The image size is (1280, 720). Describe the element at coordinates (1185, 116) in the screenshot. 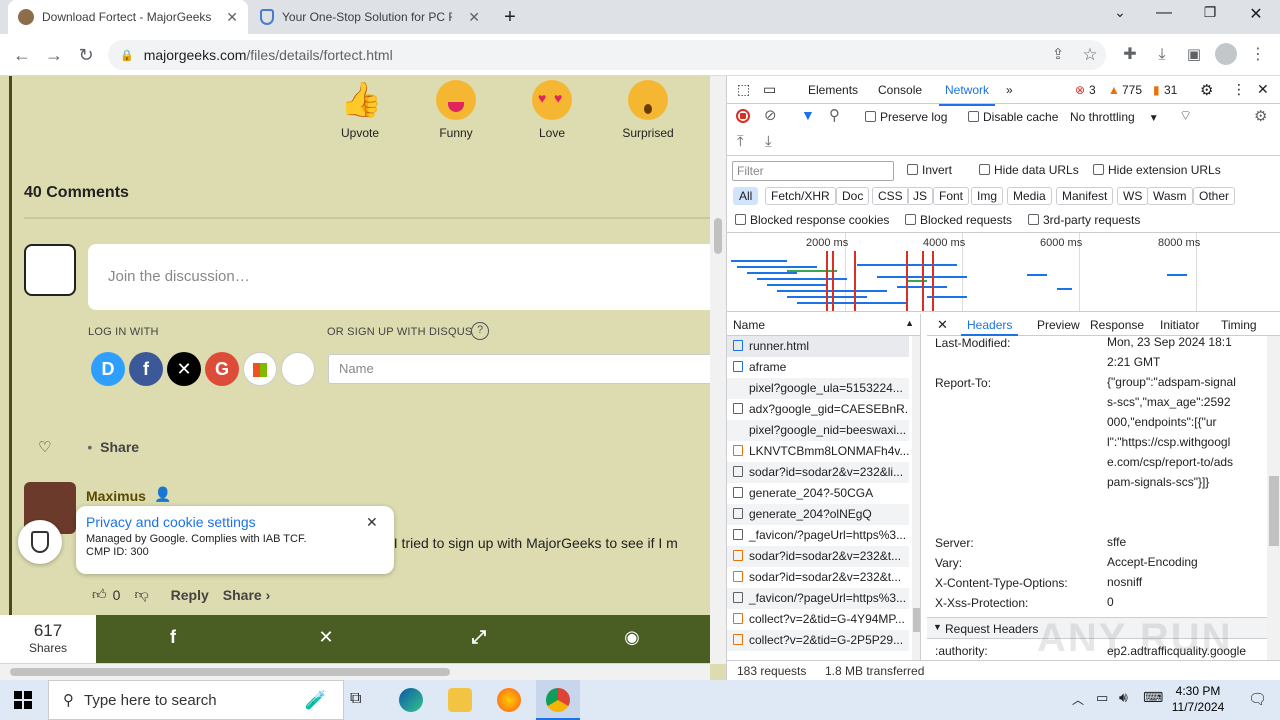

I see `network-conditions-icon: ⌔` at that location.